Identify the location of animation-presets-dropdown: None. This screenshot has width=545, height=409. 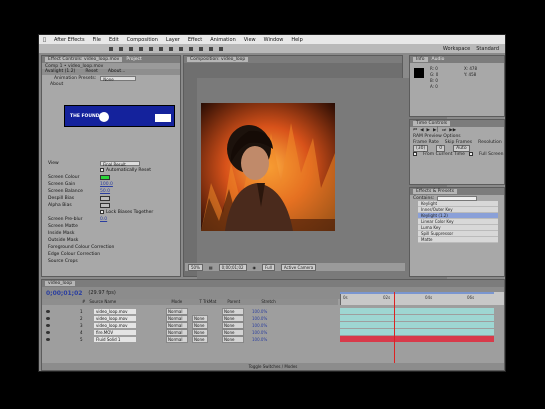
(118, 78).